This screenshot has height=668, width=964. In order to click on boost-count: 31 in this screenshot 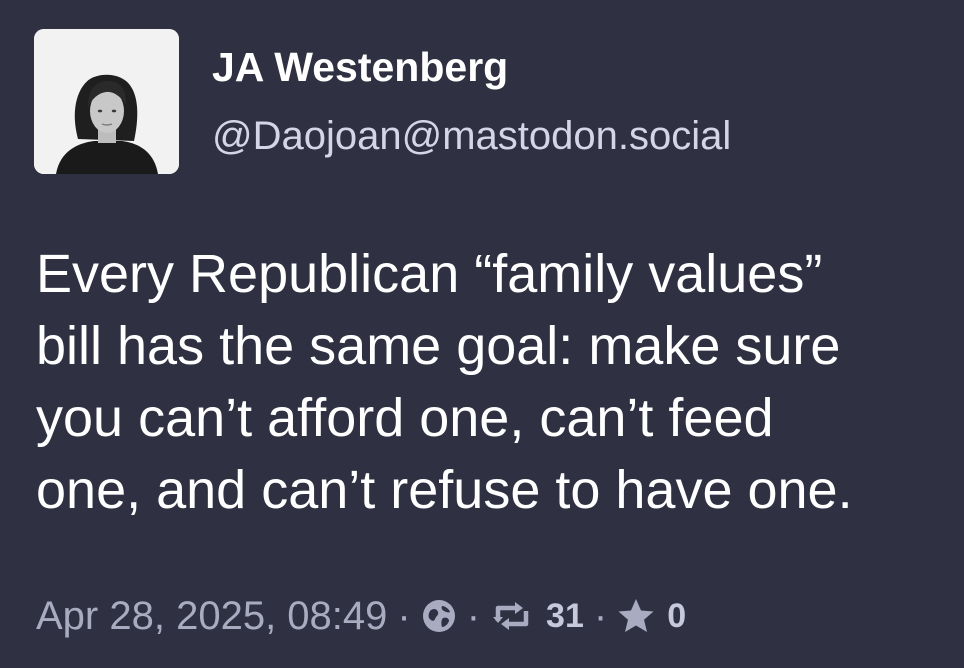, I will do `click(565, 615)`.